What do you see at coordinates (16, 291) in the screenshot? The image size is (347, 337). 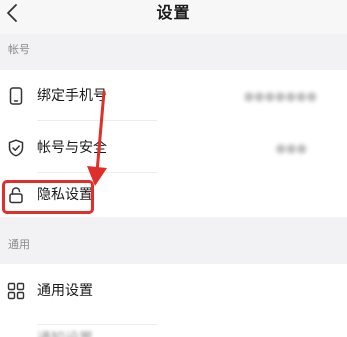 I see `grid-icon` at bounding box center [16, 291].